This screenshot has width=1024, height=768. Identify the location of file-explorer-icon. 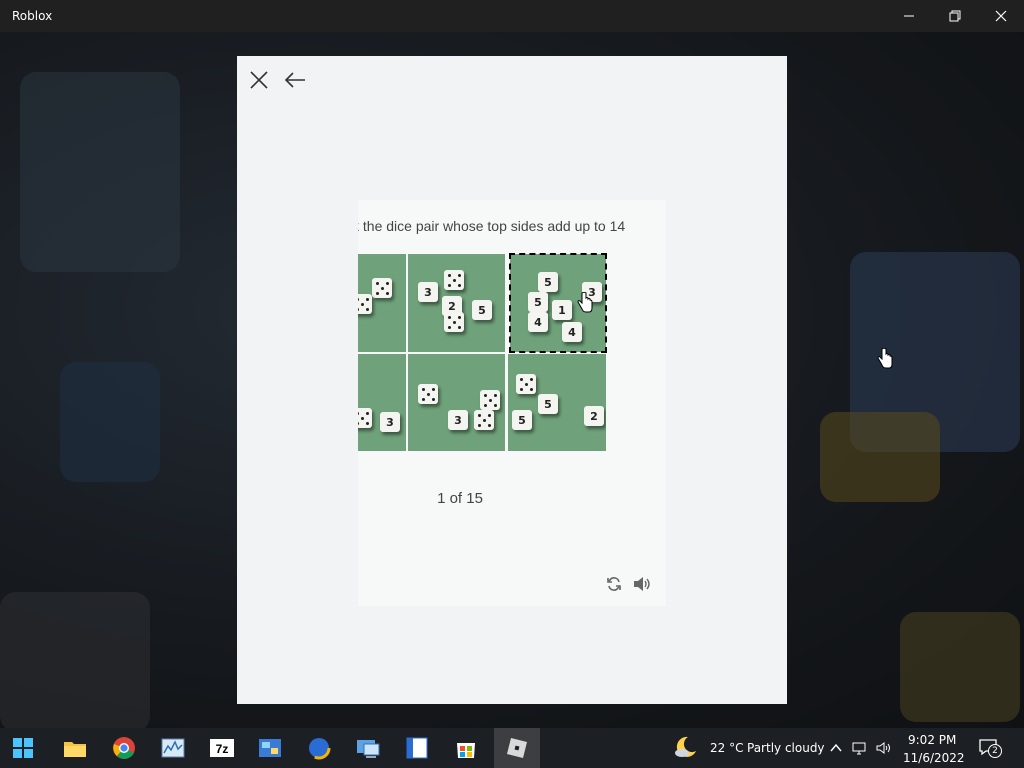
(75, 748).